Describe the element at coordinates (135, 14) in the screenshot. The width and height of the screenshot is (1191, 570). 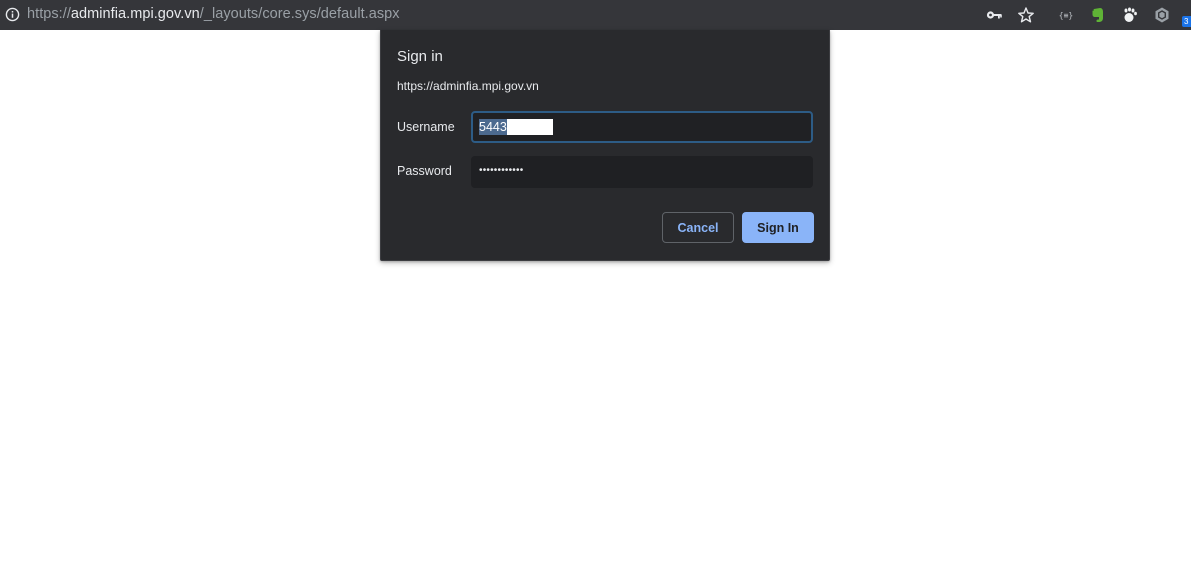
I see `url-host: adminfia.mpi.gov.vn` at that location.